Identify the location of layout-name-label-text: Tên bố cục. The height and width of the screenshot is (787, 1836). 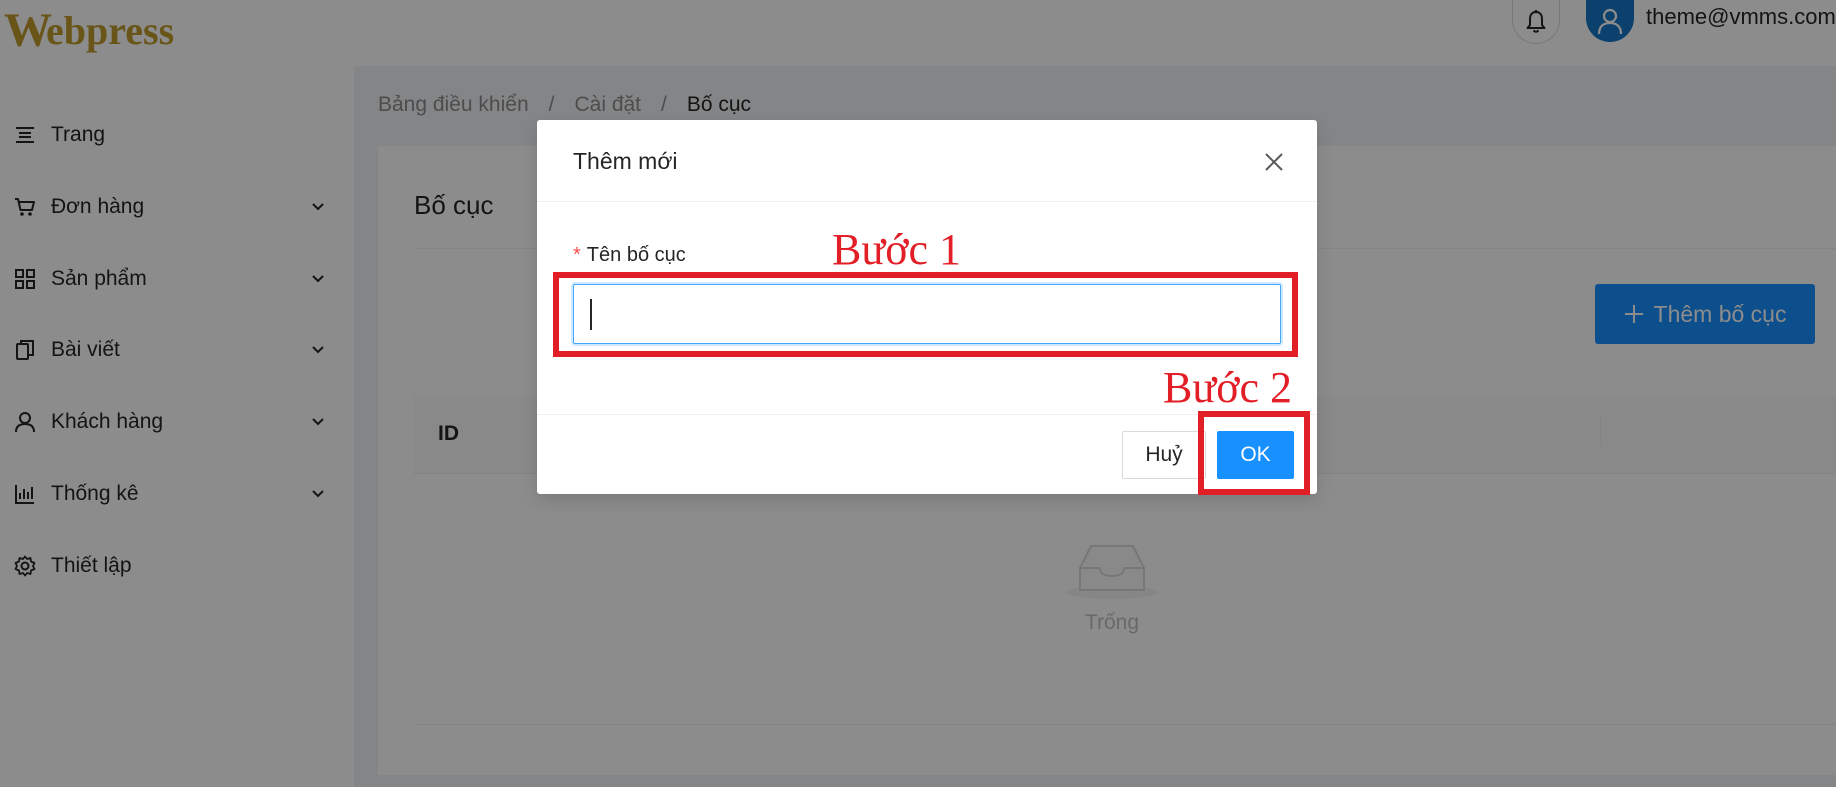
(636, 255).